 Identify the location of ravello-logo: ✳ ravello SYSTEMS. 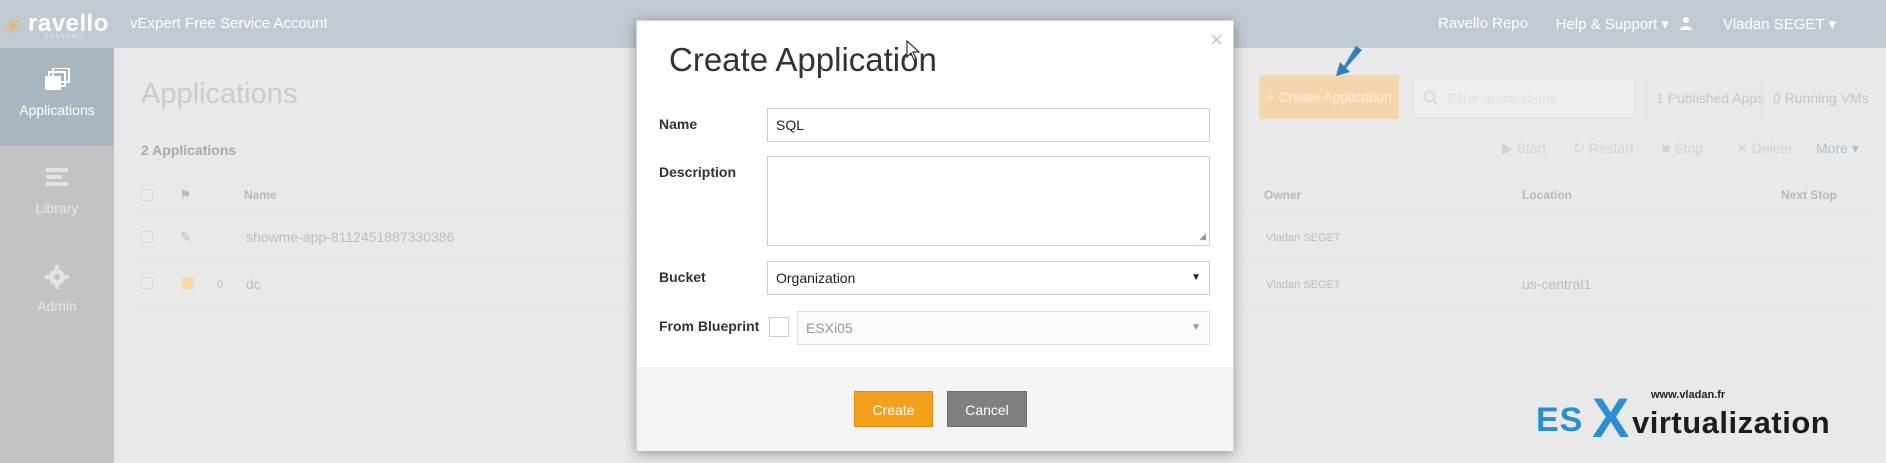
(57, 23).